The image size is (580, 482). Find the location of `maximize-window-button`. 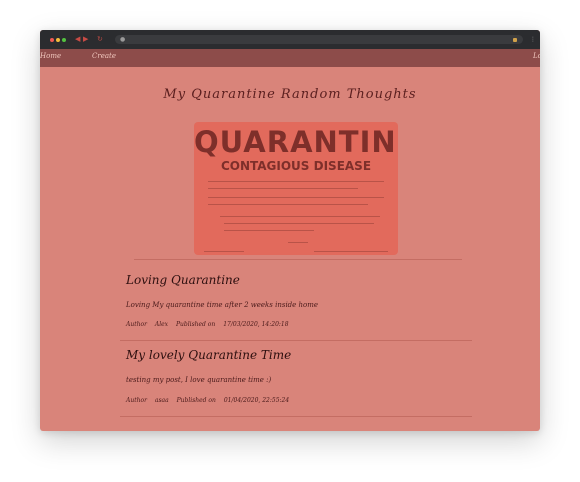

maximize-window-button is located at coordinates (64, 40).